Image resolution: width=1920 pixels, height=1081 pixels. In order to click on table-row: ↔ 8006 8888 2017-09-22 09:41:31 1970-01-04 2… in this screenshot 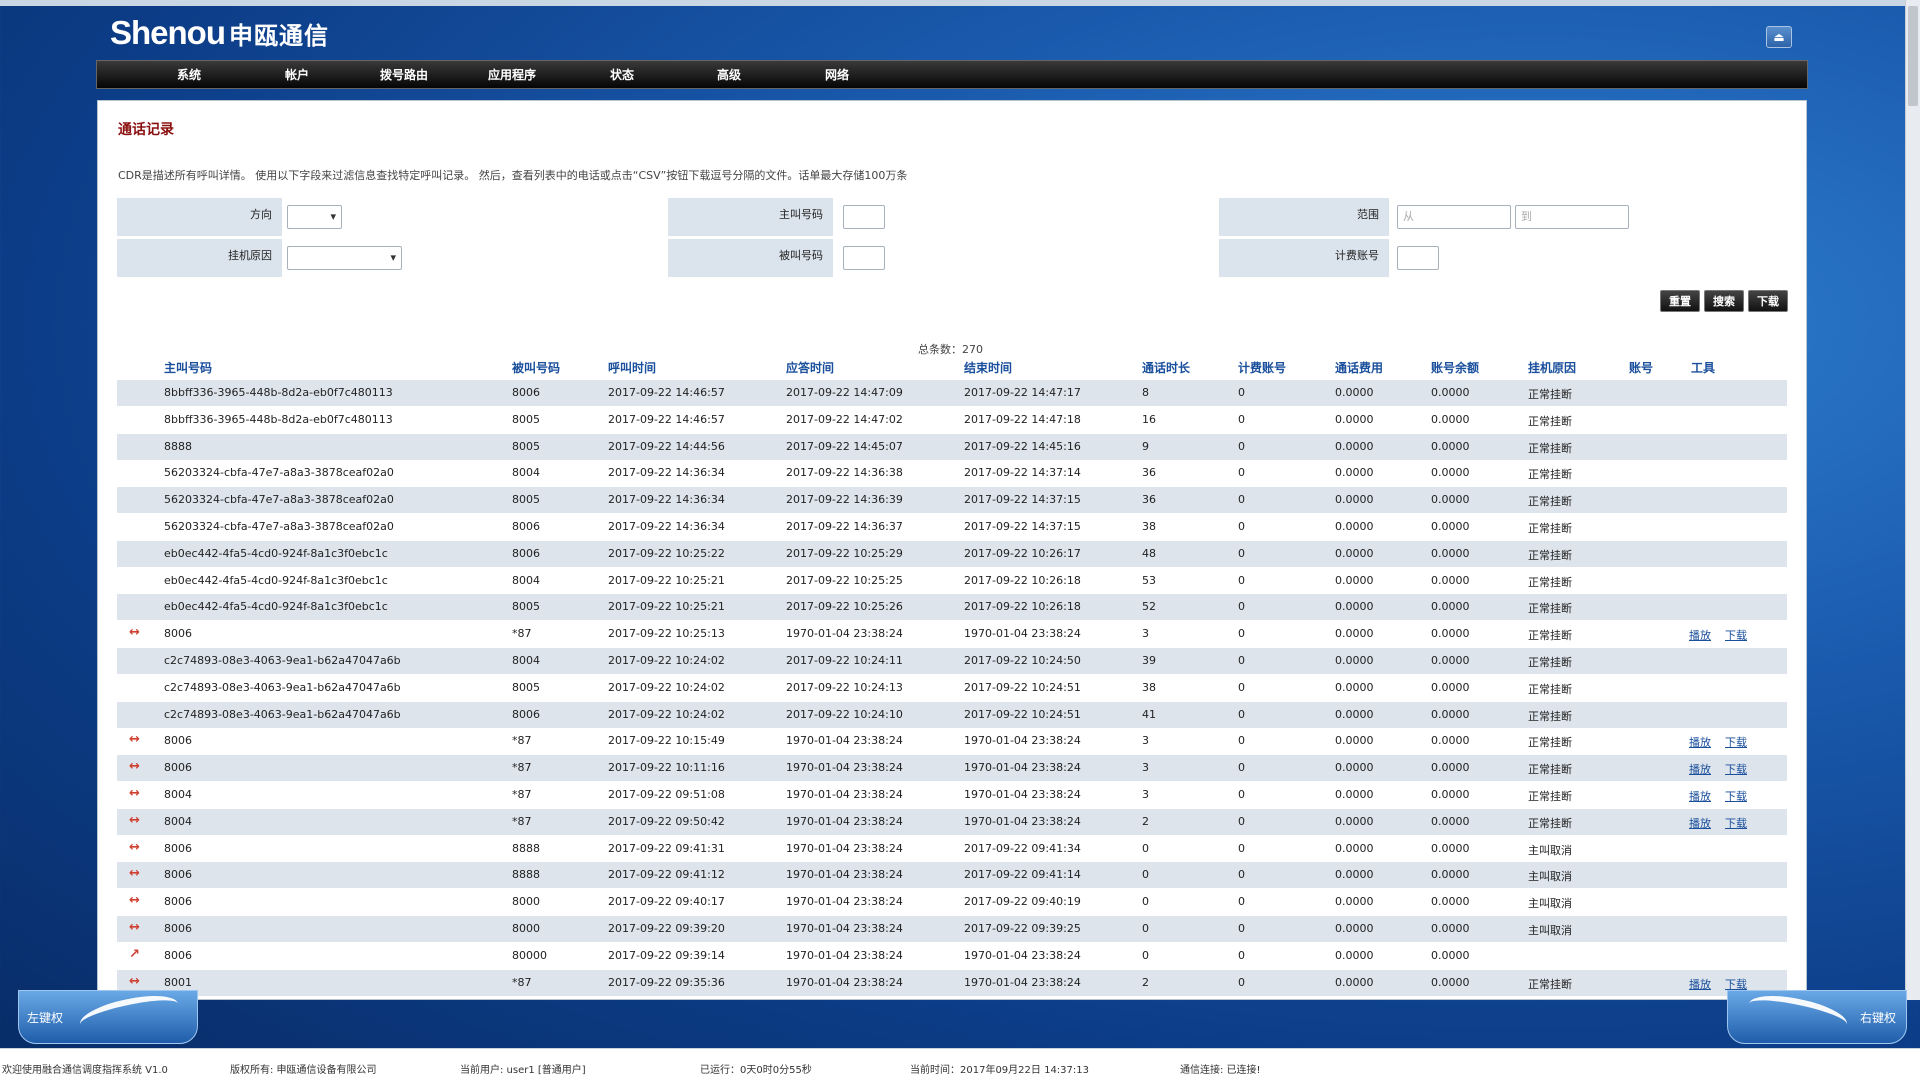, I will do `click(952, 849)`.